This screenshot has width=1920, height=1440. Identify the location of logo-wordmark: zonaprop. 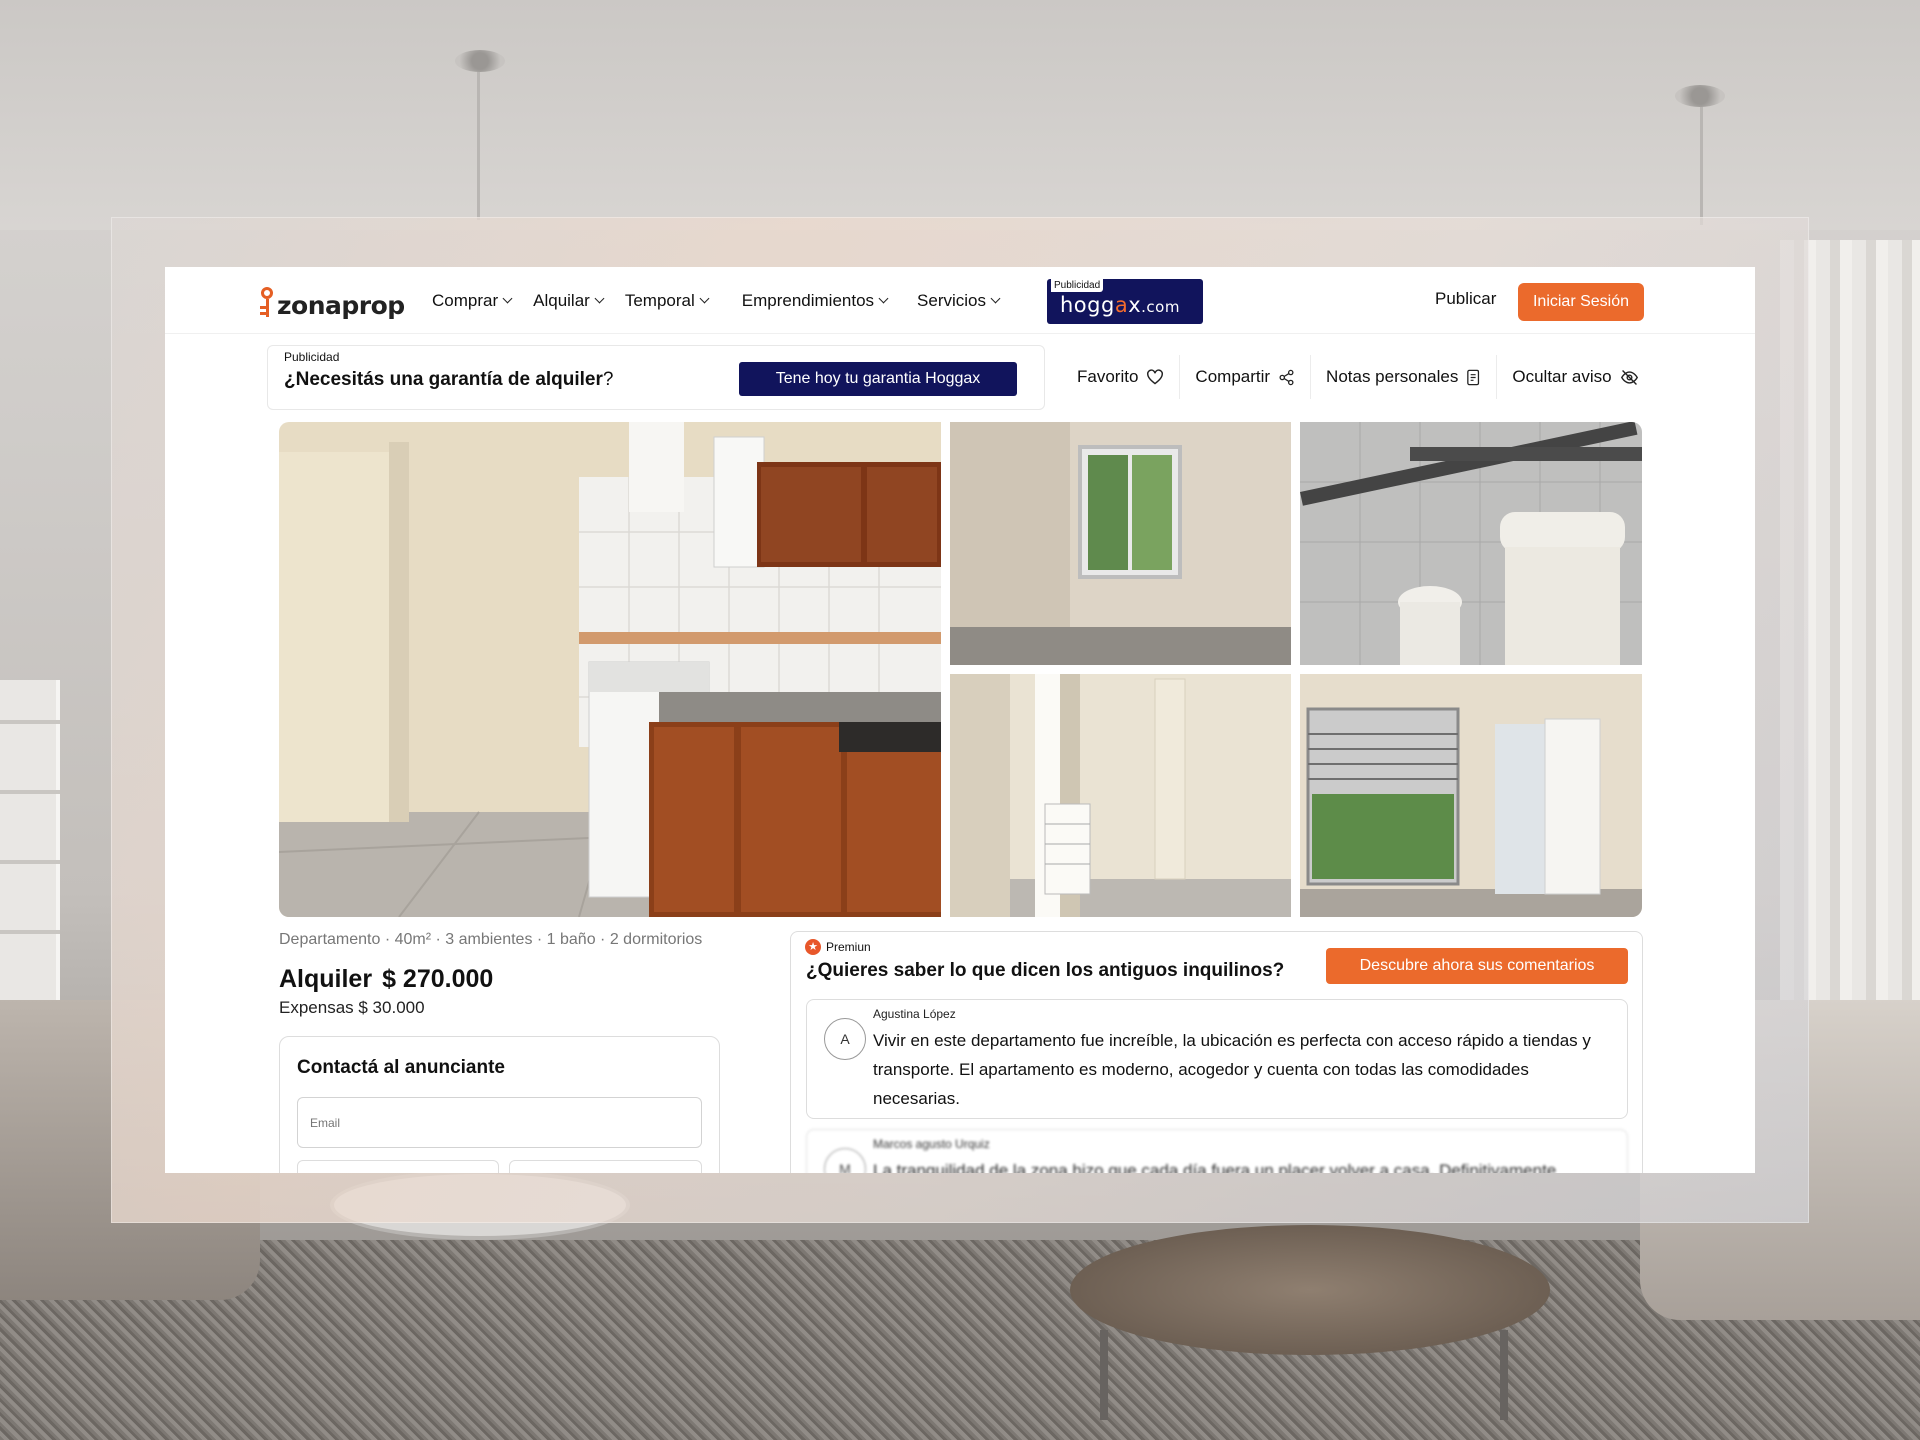
(341, 305).